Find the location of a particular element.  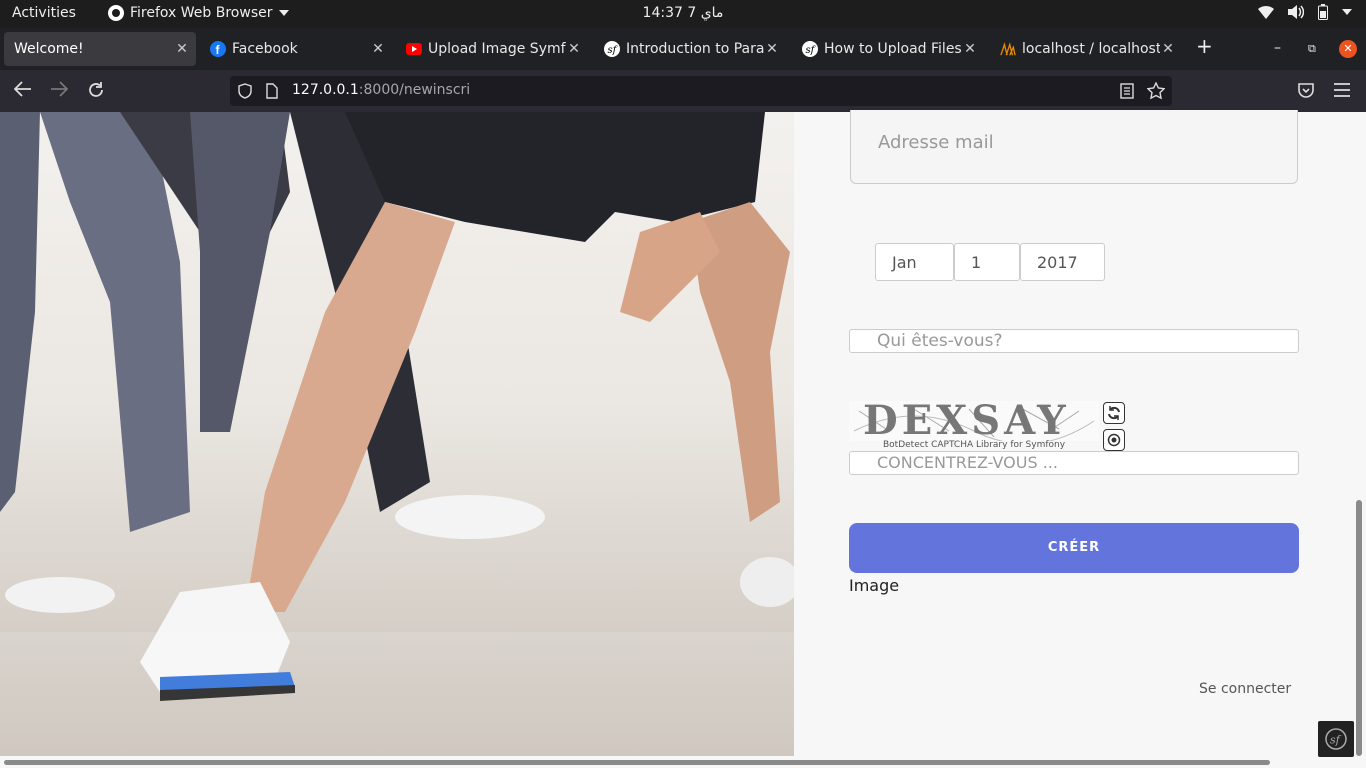

birth-year-select: 2017 is located at coordinates (1062, 262).